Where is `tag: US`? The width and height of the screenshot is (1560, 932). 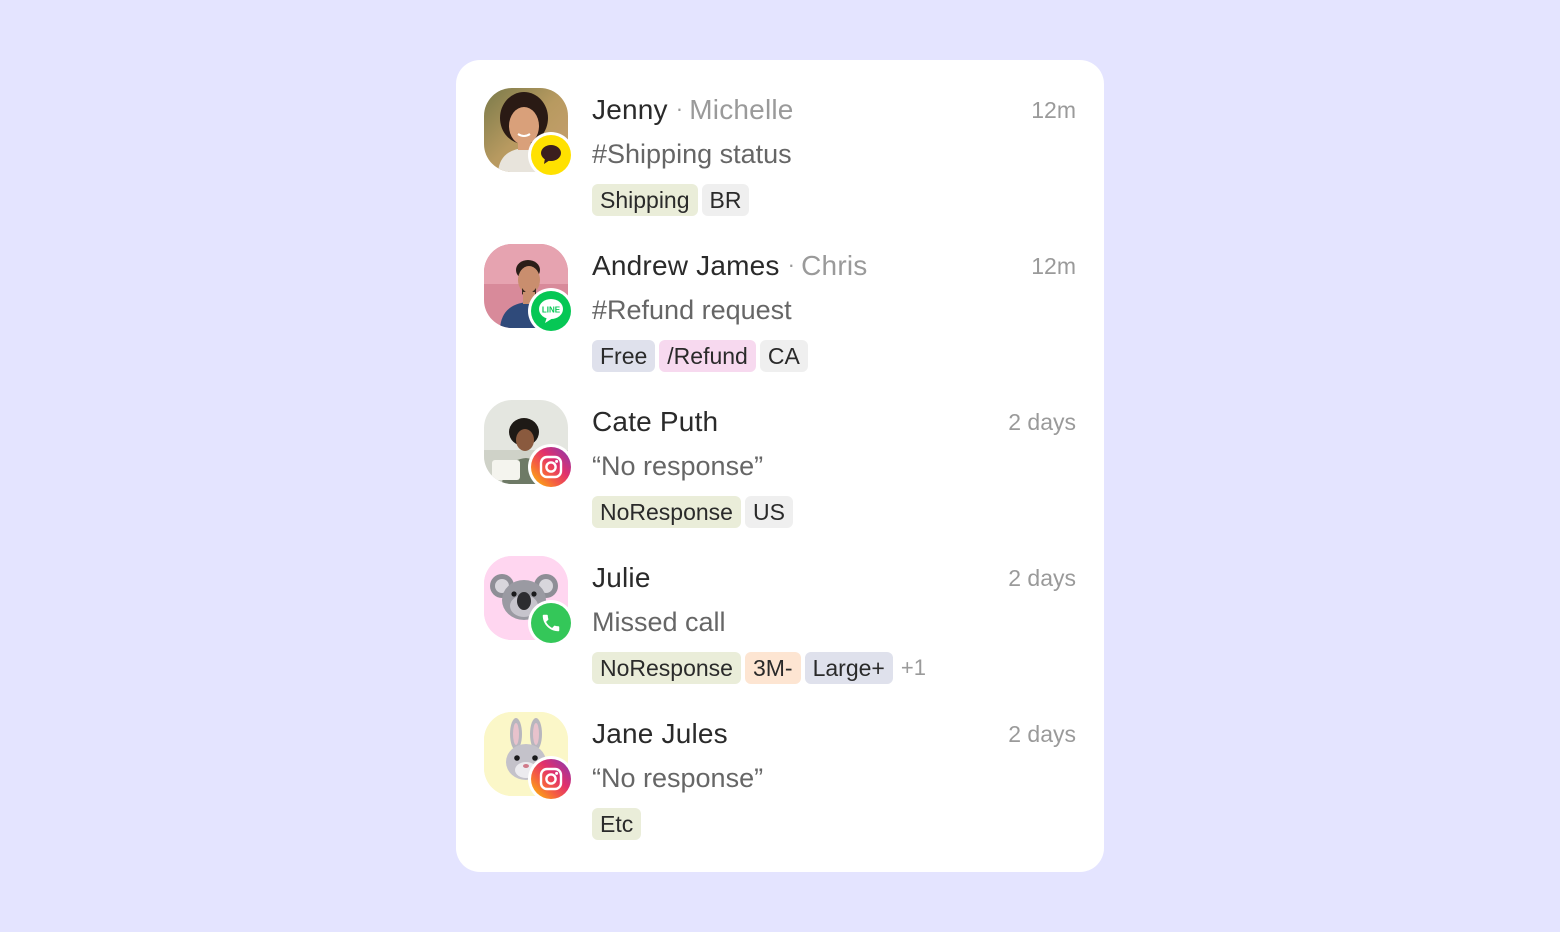 tag: US is located at coordinates (768, 512).